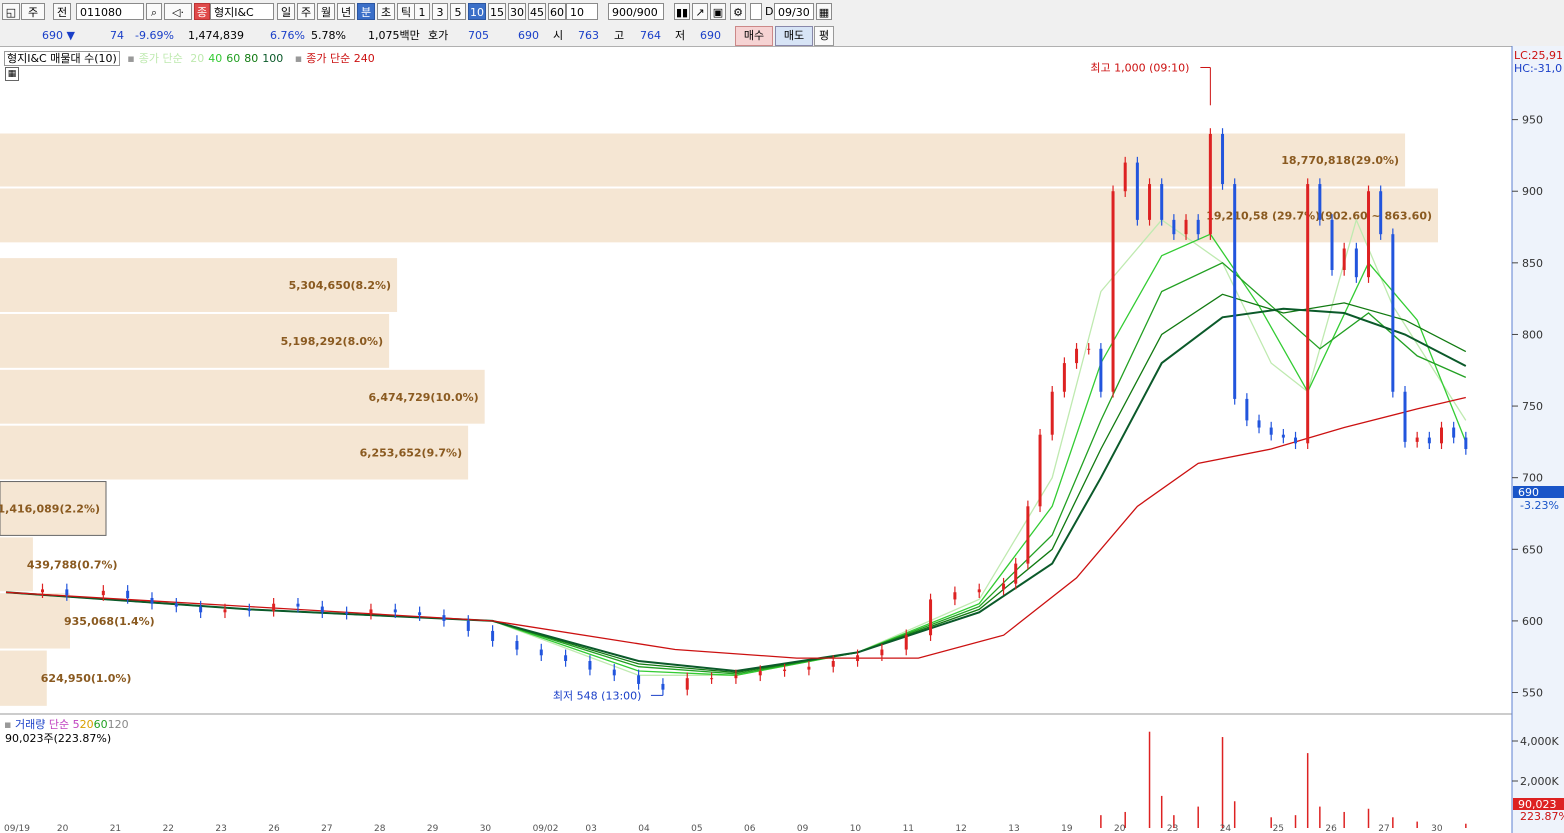 This screenshot has width=1564, height=833. Describe the element at coordinates (215, 58) in the screenshot. I see `legend-ma-40: 40` at that location.